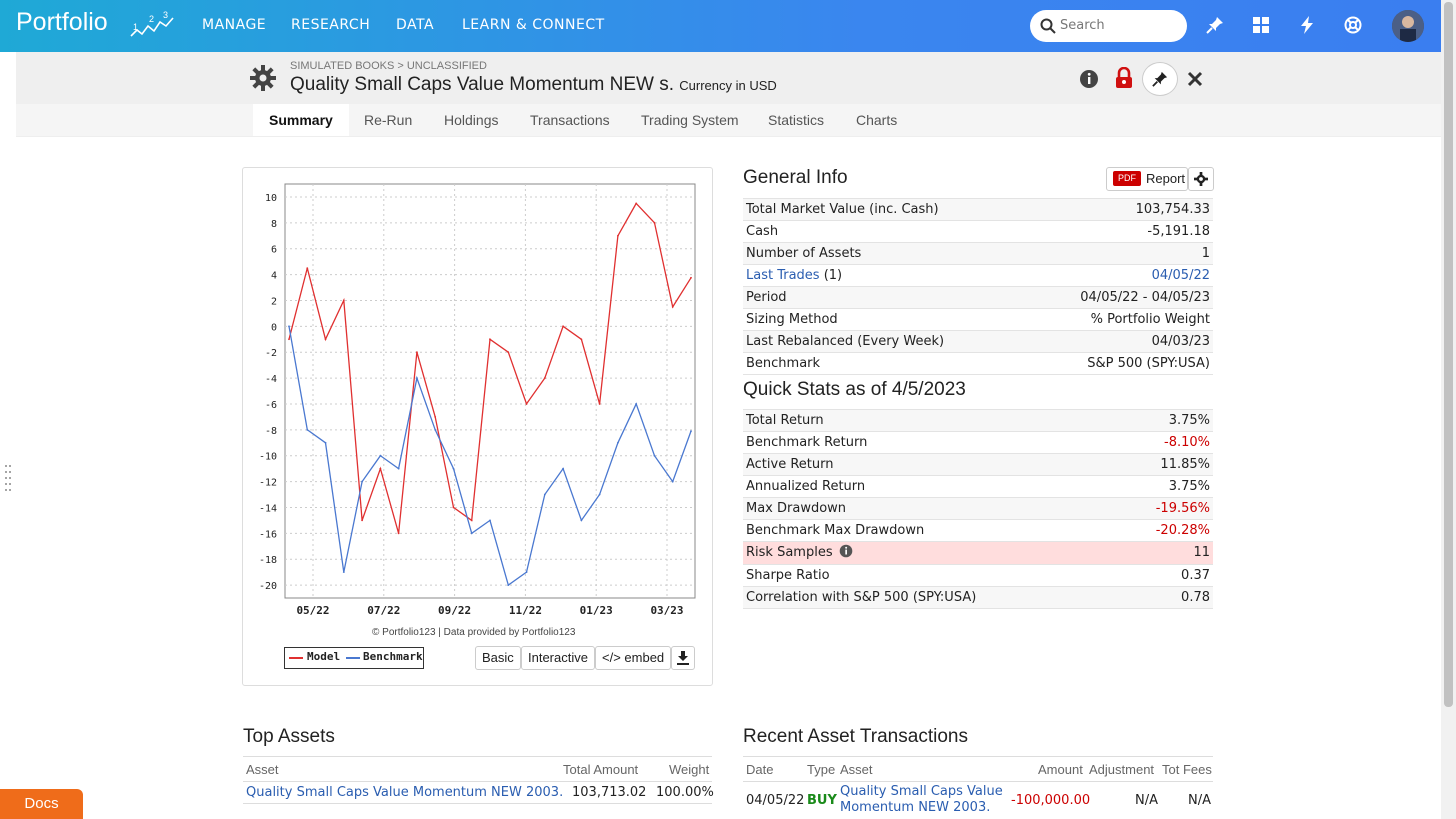 This screenshot has height=819, width=1456. I want to click on scrollbar-thumb, so click(1448, 354).